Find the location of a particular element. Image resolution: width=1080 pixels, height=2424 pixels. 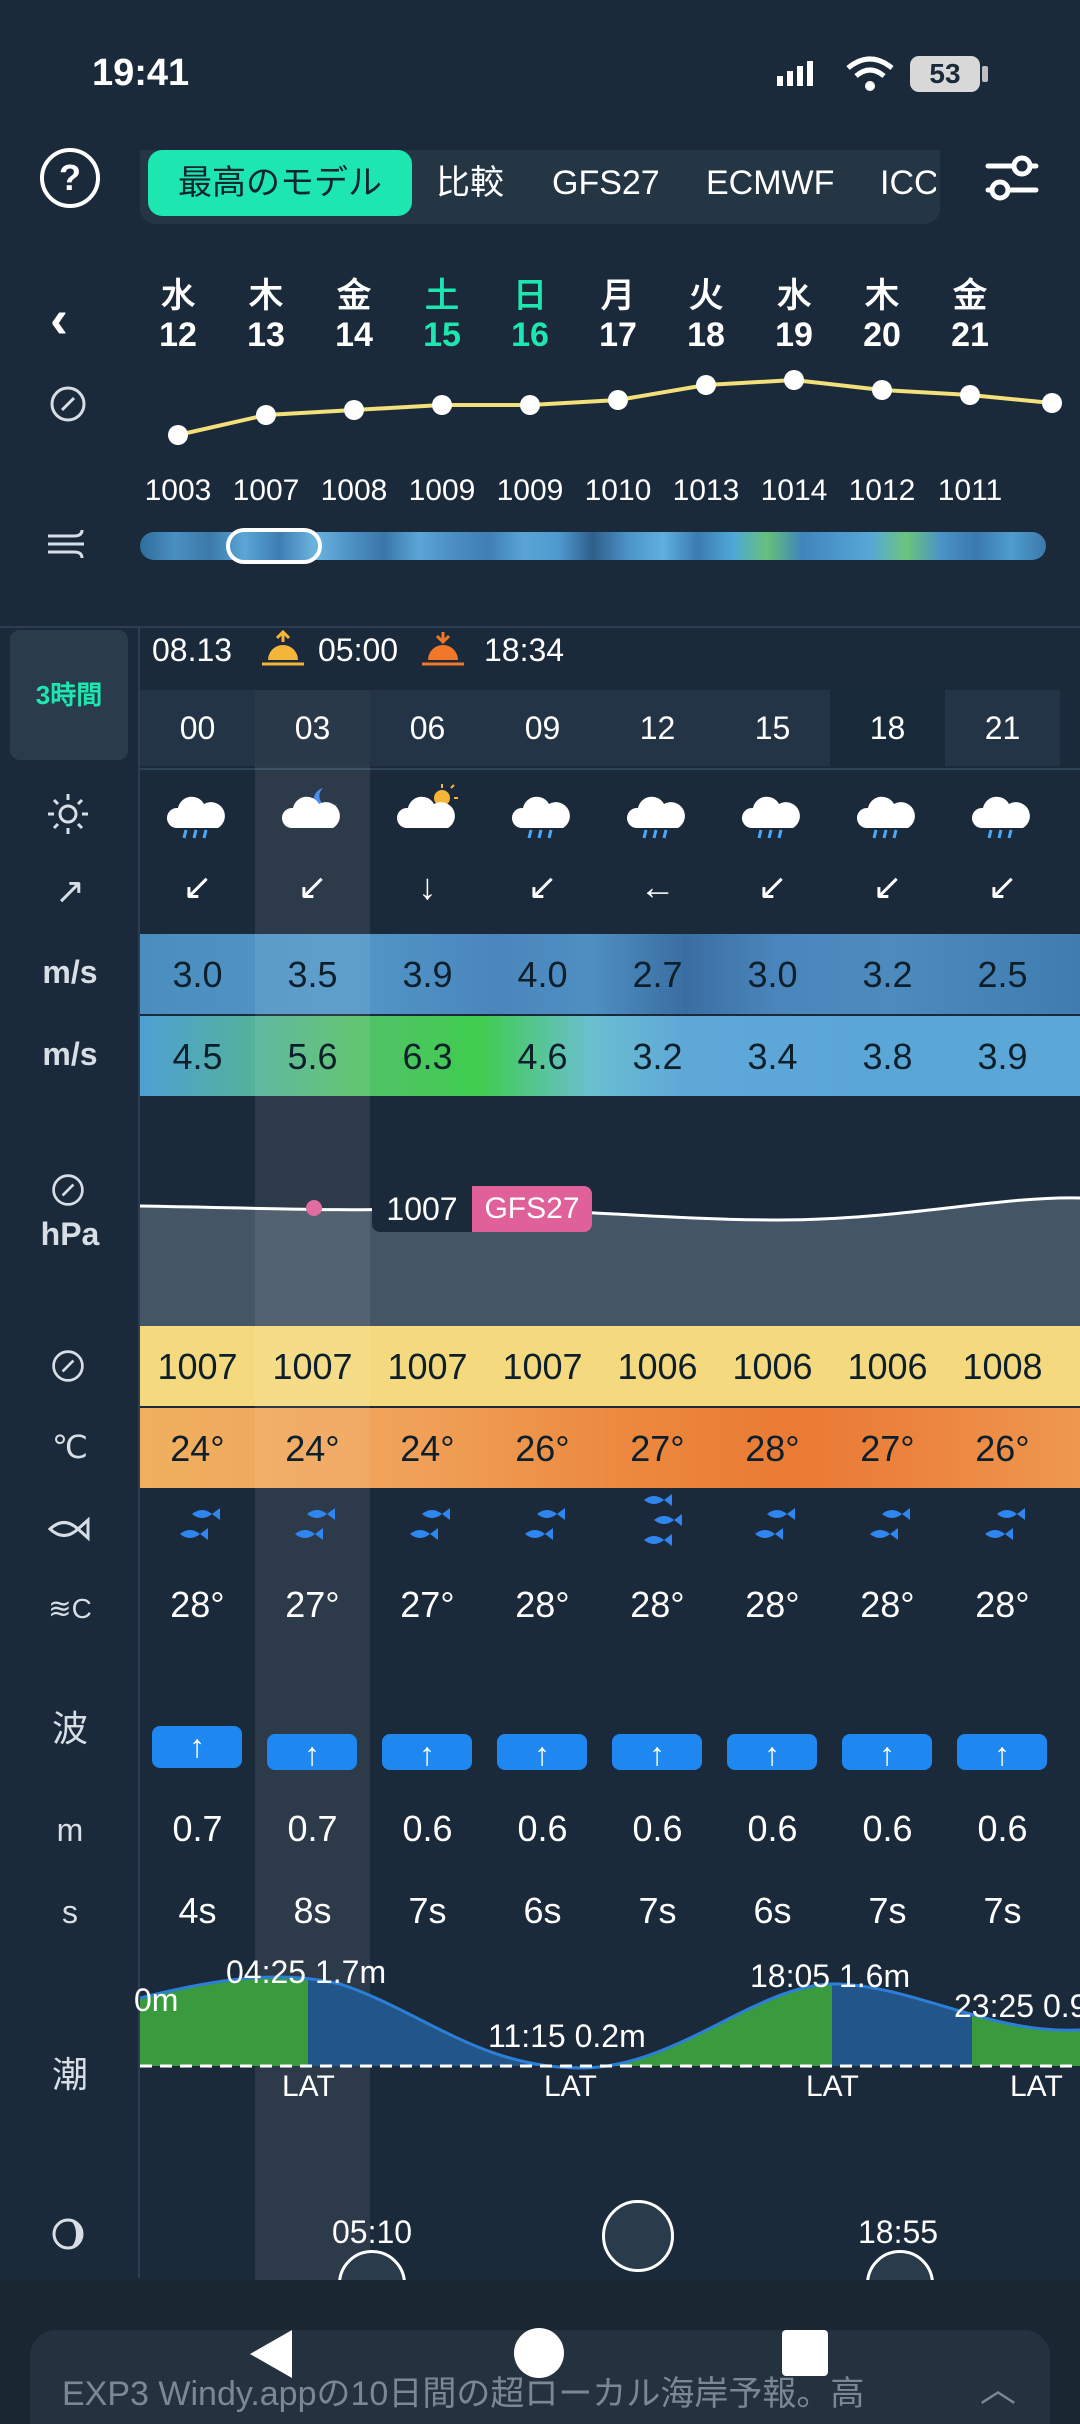

water-temp-value: 27° is located at coordinates (427, 1604).